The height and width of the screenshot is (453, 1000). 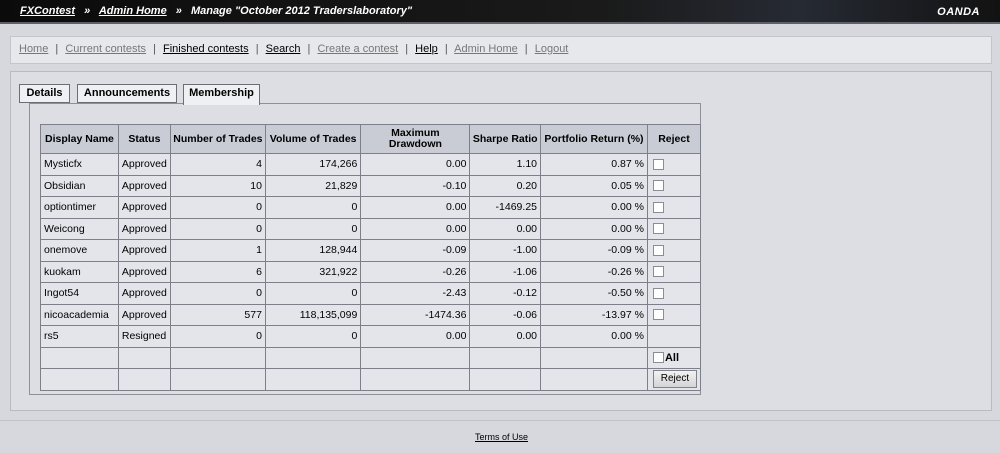 What do you see at coordinates (217, 164) in the screenshot?
I see `cell-number-of-trades: 4` at bounding box center [217, 164].